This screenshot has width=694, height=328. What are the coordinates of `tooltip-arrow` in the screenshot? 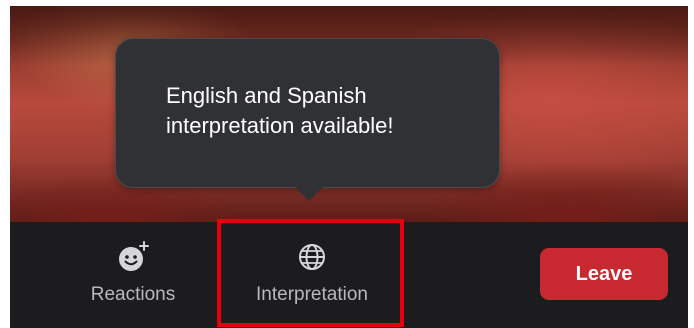 It's located at (309, 192).